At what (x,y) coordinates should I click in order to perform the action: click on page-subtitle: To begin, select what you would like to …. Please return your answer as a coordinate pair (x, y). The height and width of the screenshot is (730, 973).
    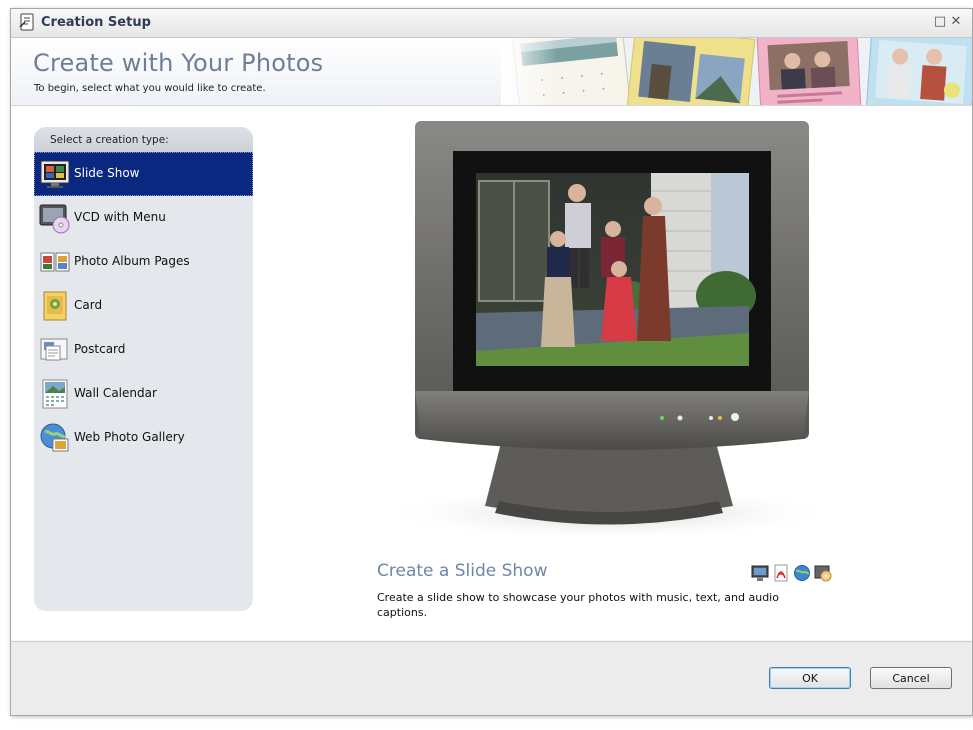
    Looking at the image, I should click on (150, 88).